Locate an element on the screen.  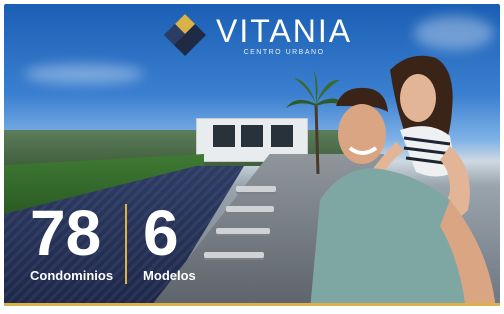
stat-condominios: 78 Condominios is located at coordinates (72, 240).